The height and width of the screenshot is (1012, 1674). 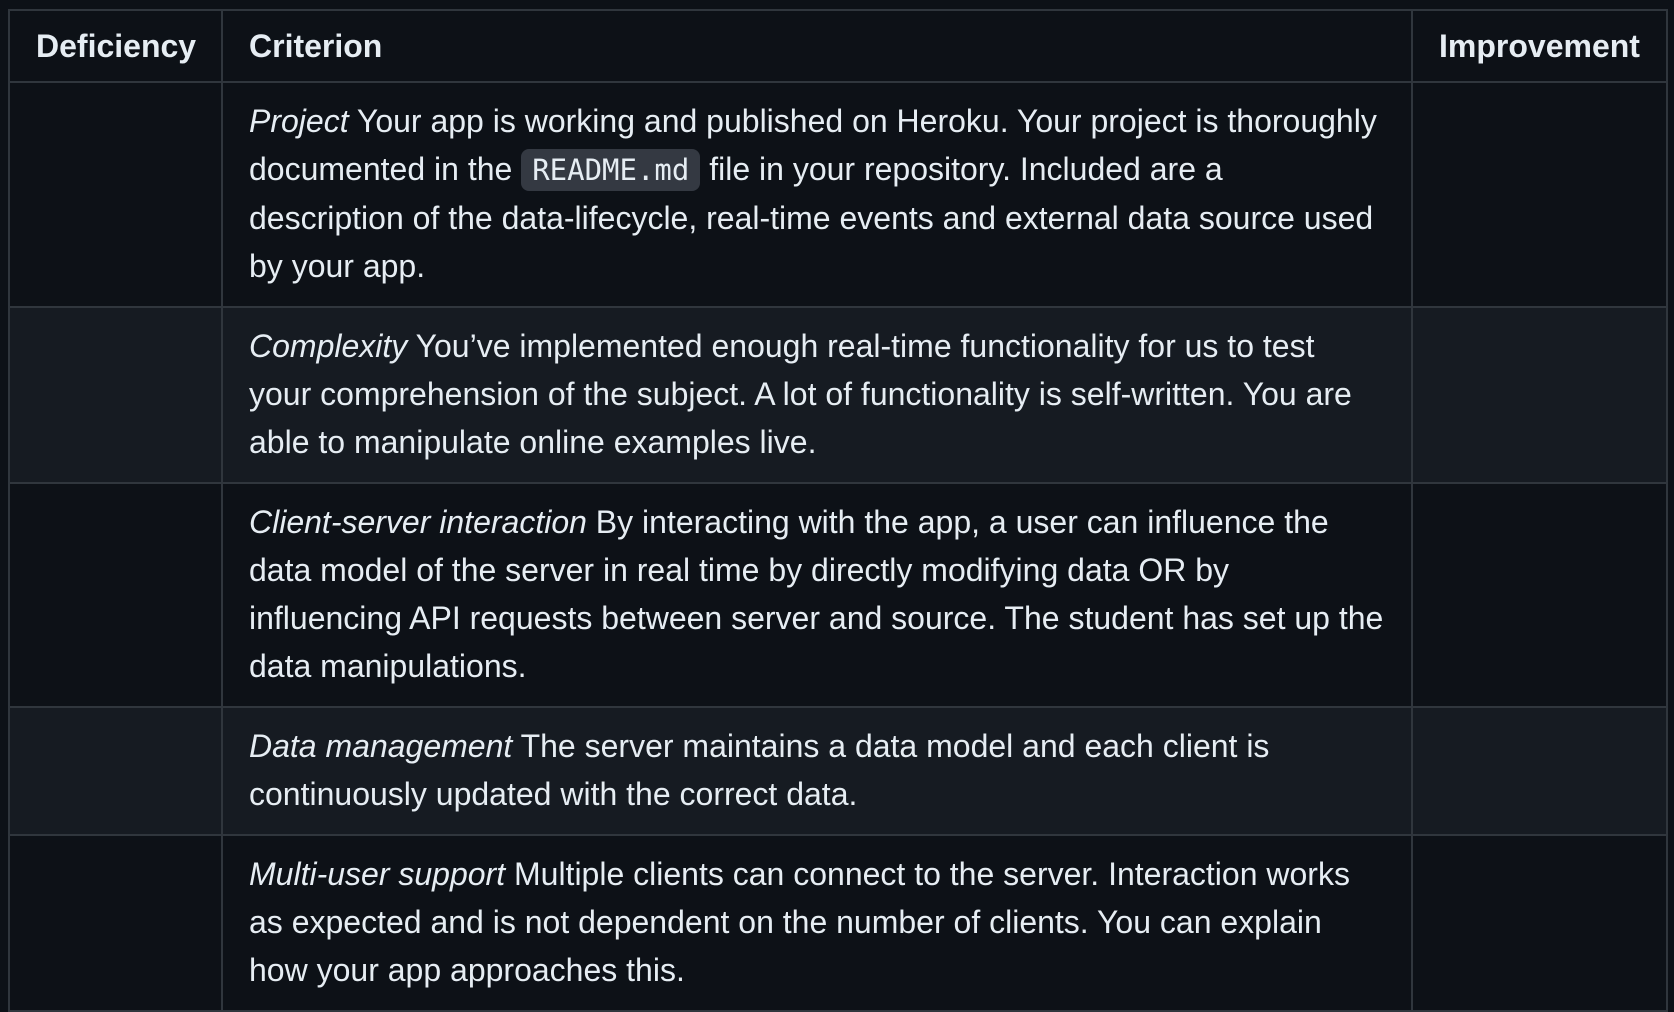 What do you see at coordinates (299, 121) in the screenshot?
I see `criterion-title: Project` at bounding box center [299, 121].